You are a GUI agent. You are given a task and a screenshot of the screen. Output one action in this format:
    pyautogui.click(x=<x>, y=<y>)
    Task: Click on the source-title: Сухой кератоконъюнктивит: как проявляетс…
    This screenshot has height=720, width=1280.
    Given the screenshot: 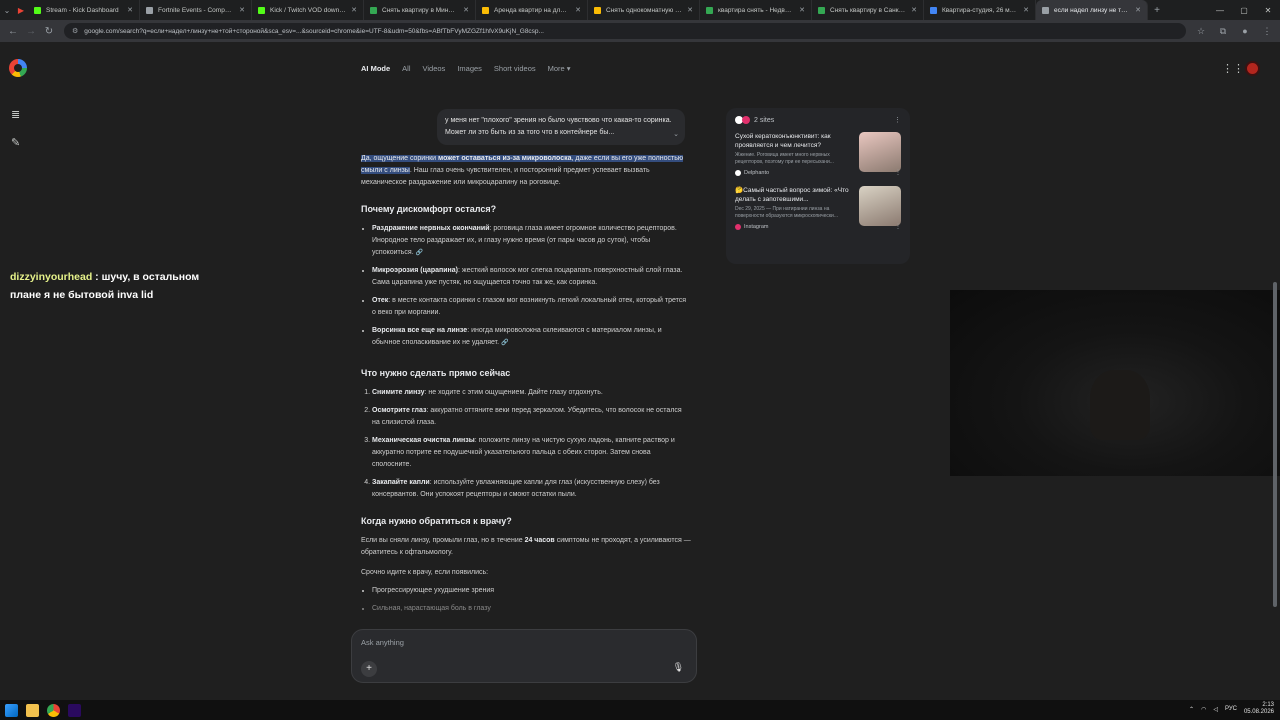 What is the action you would take?
    pyautogui.click(x=794, y=141)
    